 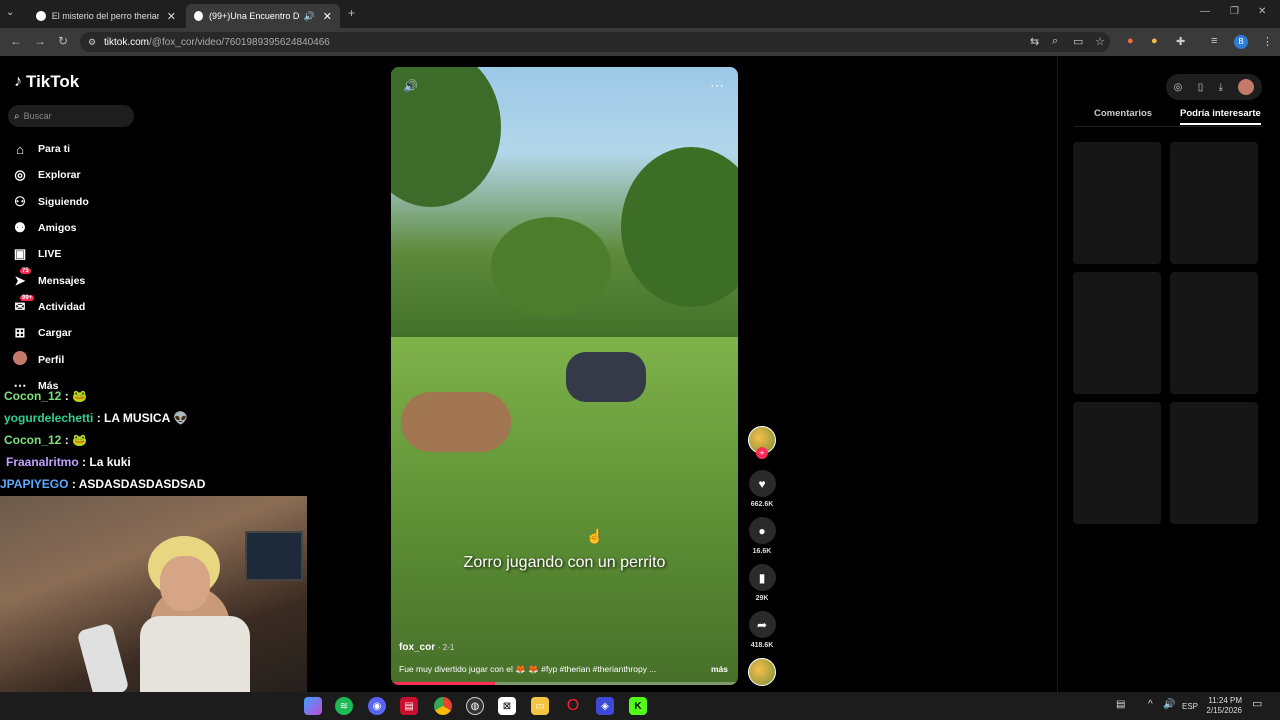 I want to click on bookmark-icon: ▮, so click(x=762, y=577).